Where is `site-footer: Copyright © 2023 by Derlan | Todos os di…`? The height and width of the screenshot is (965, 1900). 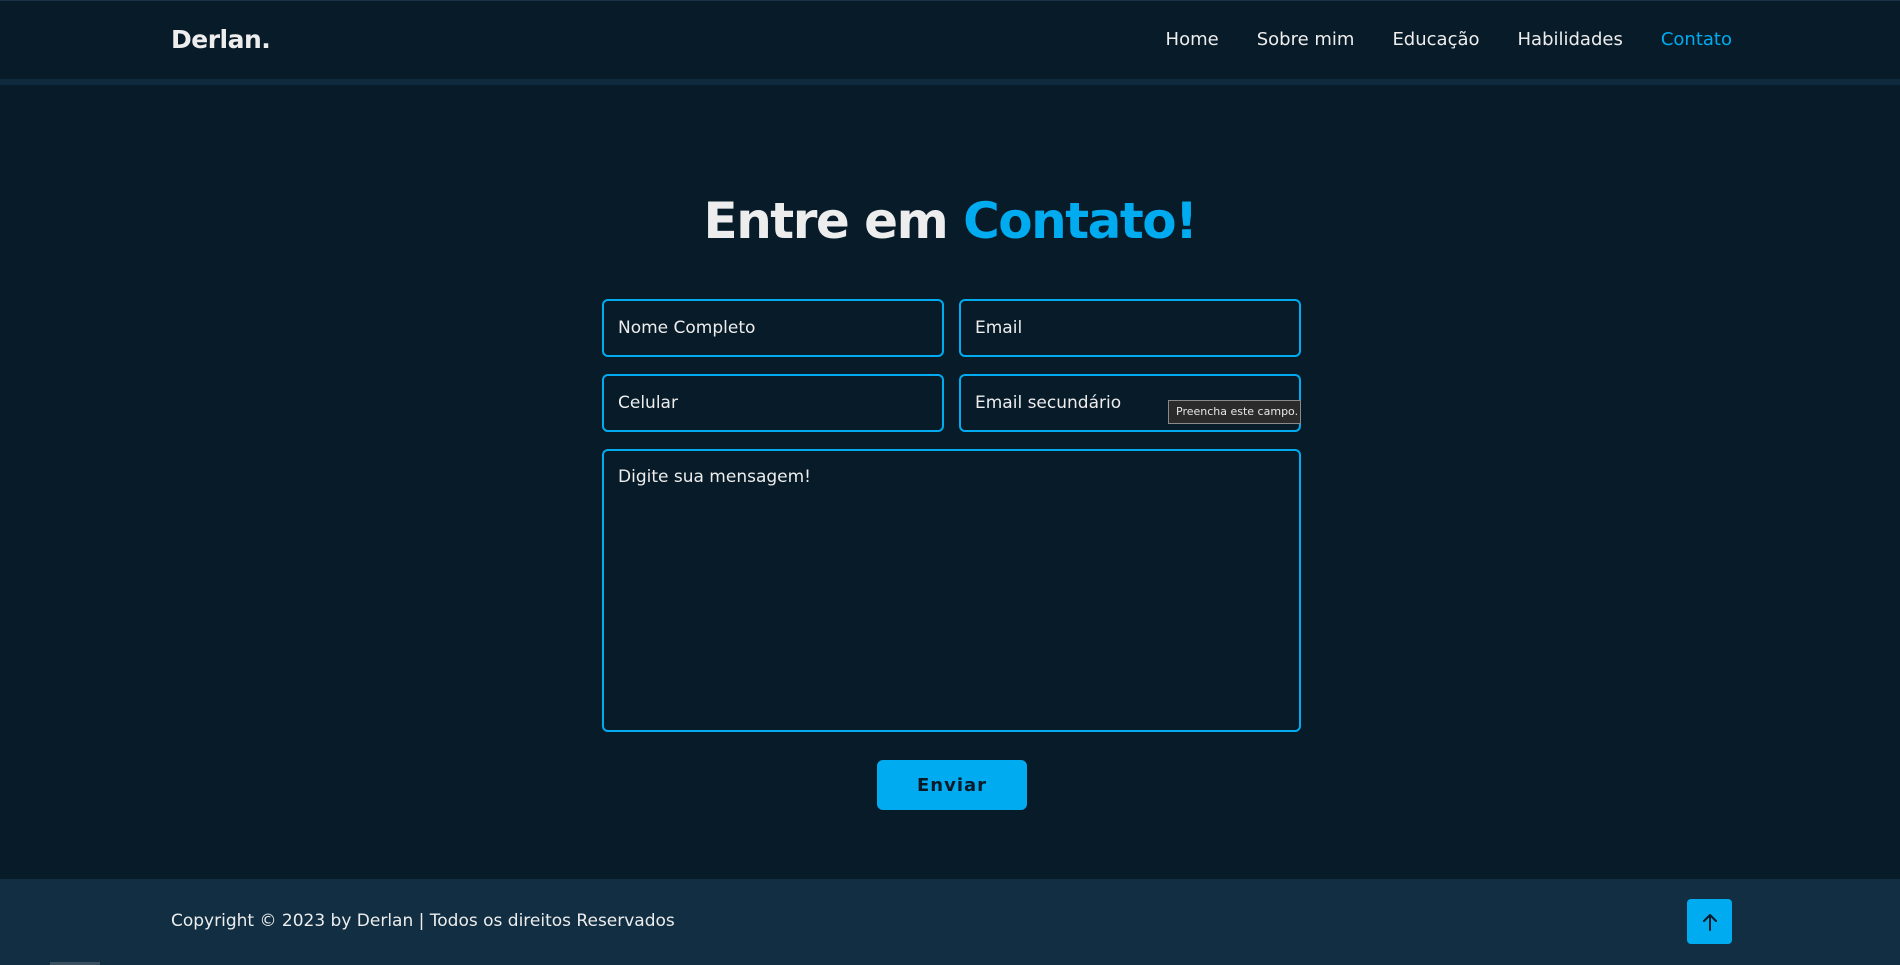
site-footer: Copyright © 2023 by Derlan | Todos os di… is located at coordinates (950, 922).